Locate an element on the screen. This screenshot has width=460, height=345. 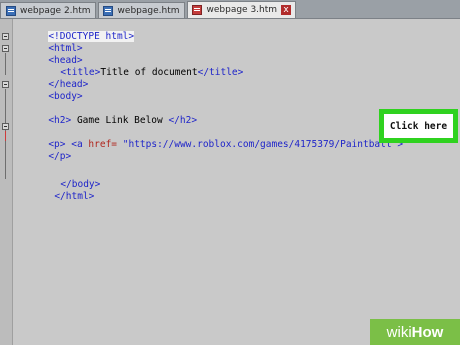
title-close-tag: </title> is located at coordinates (220, 72).